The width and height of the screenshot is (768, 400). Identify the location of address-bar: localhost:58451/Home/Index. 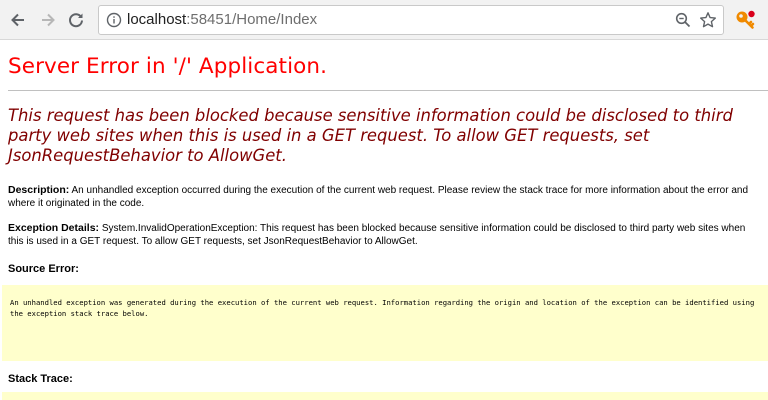
(411, 20).